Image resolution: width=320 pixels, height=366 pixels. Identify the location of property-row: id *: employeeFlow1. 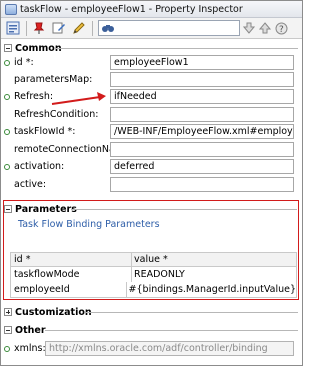
(151, 62).